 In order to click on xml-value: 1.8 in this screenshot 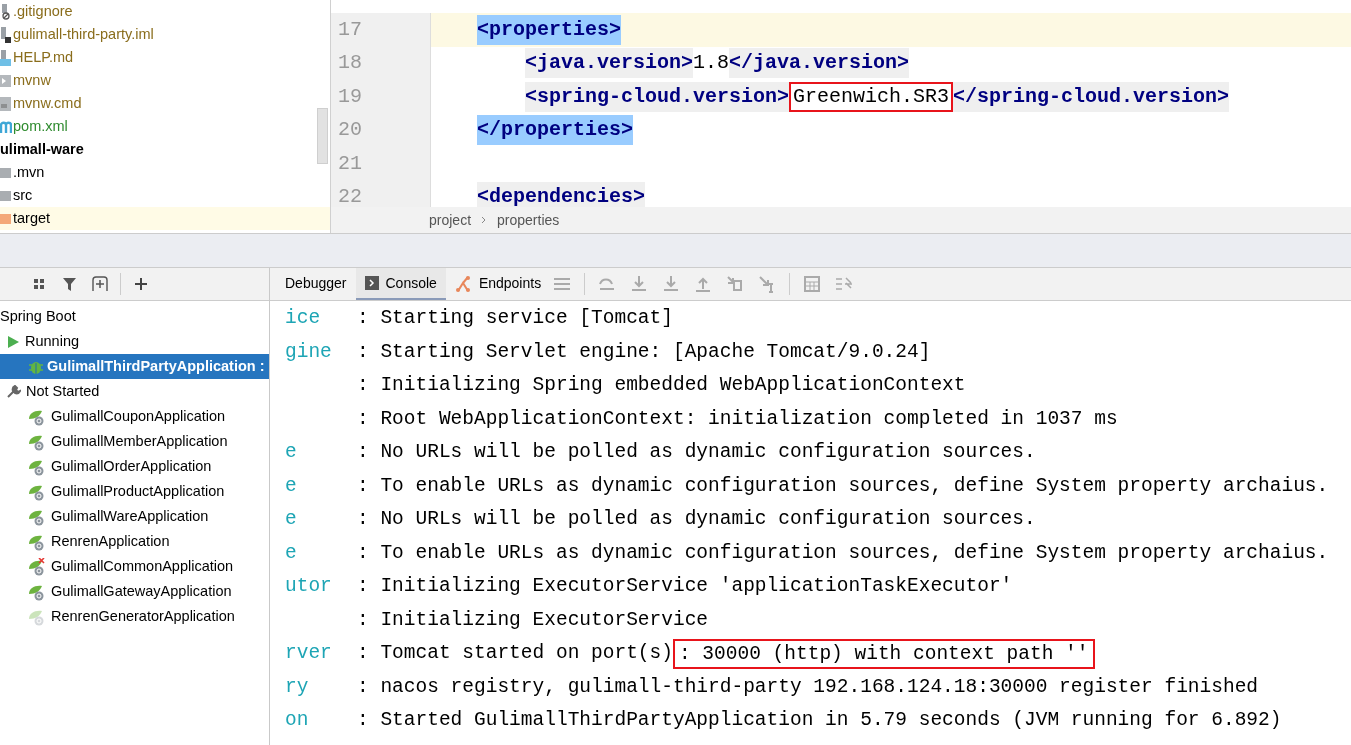, I will do `click(711, 63)`.